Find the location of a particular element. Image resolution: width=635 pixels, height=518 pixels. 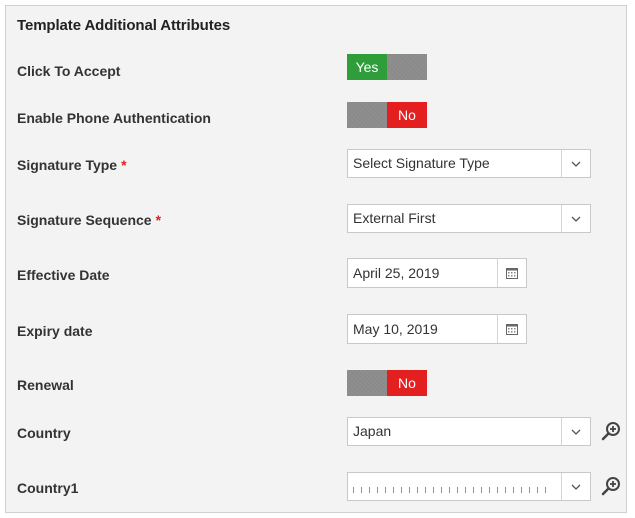

expiry-date-picker-button is located at coordinates (511, 329).